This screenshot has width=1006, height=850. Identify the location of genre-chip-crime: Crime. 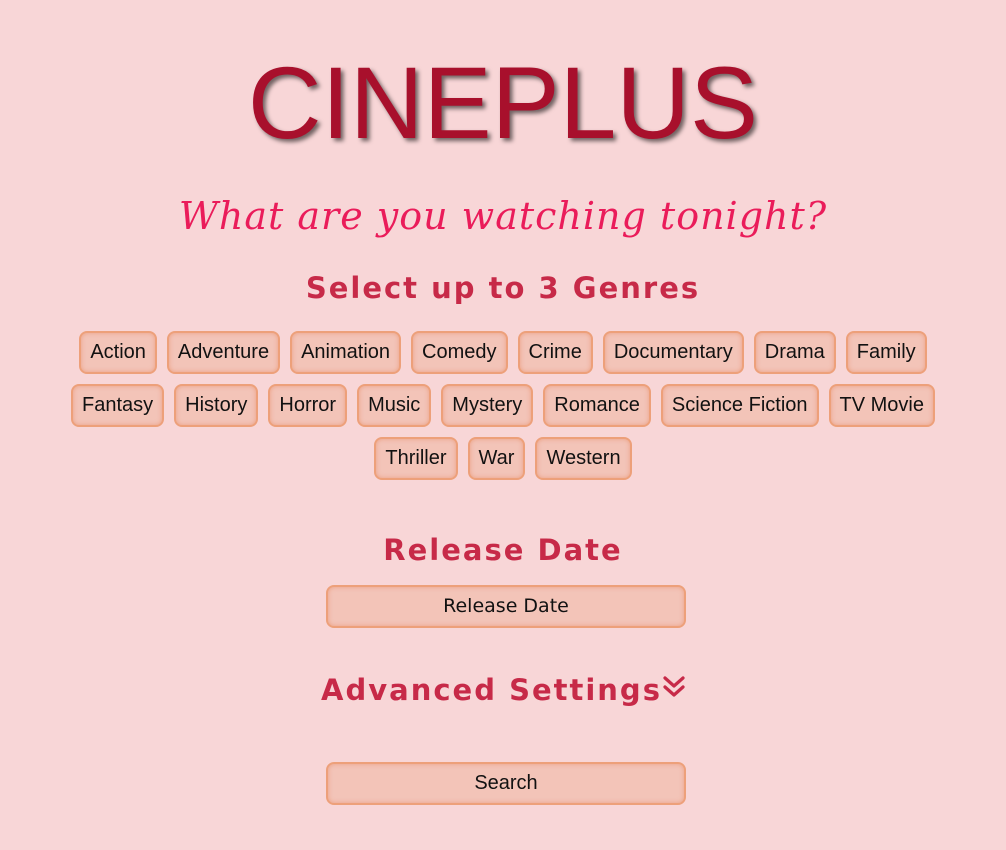
(555, 352).